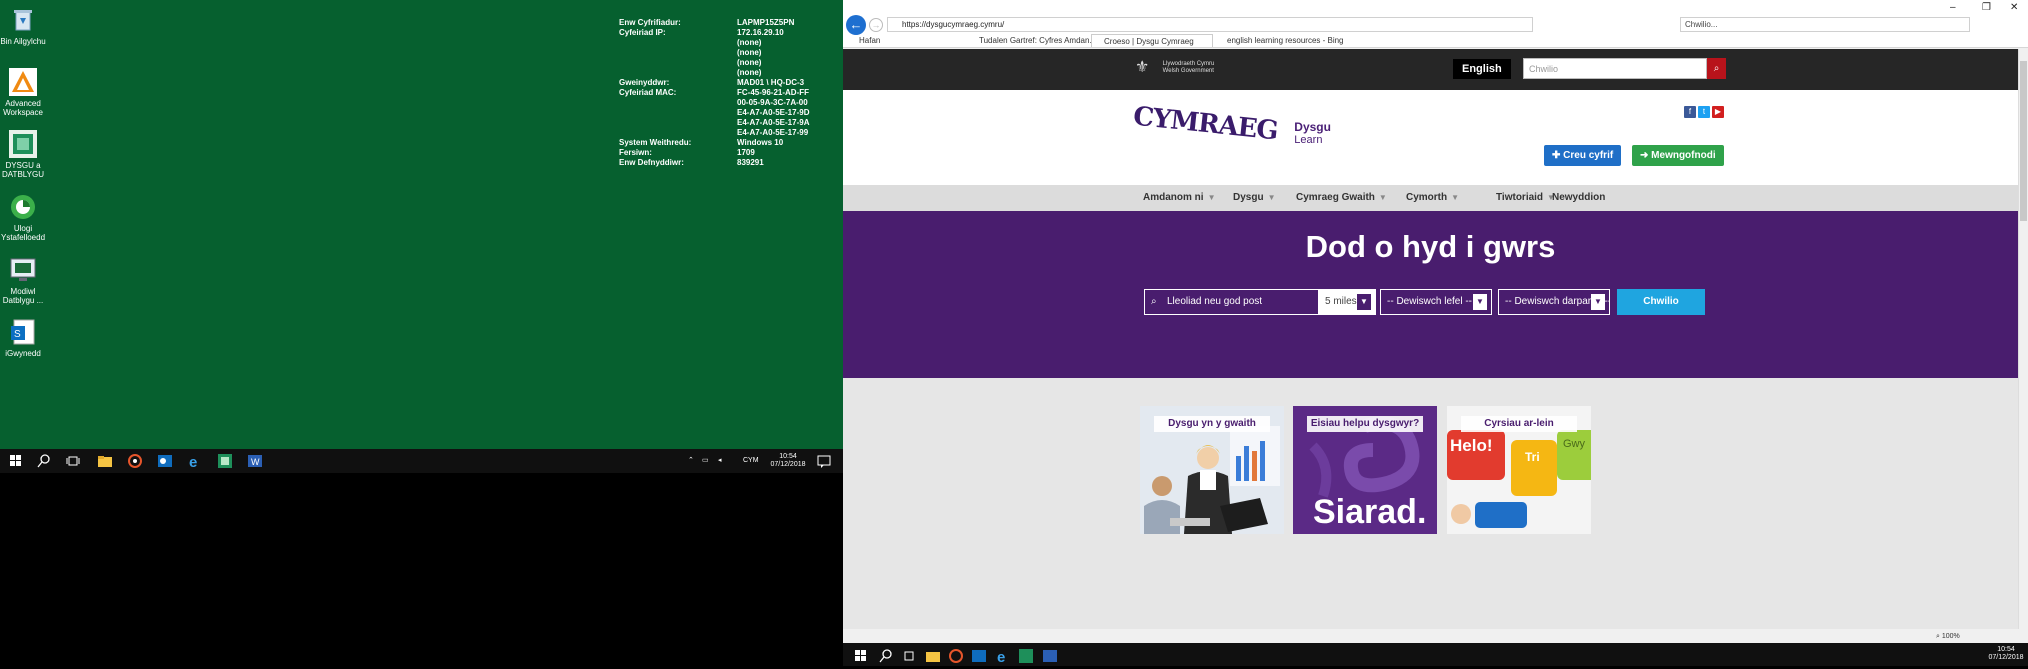 The image size is (2028, 669). I want to click on site-search-input: Chwilio, so click(1615, 68).